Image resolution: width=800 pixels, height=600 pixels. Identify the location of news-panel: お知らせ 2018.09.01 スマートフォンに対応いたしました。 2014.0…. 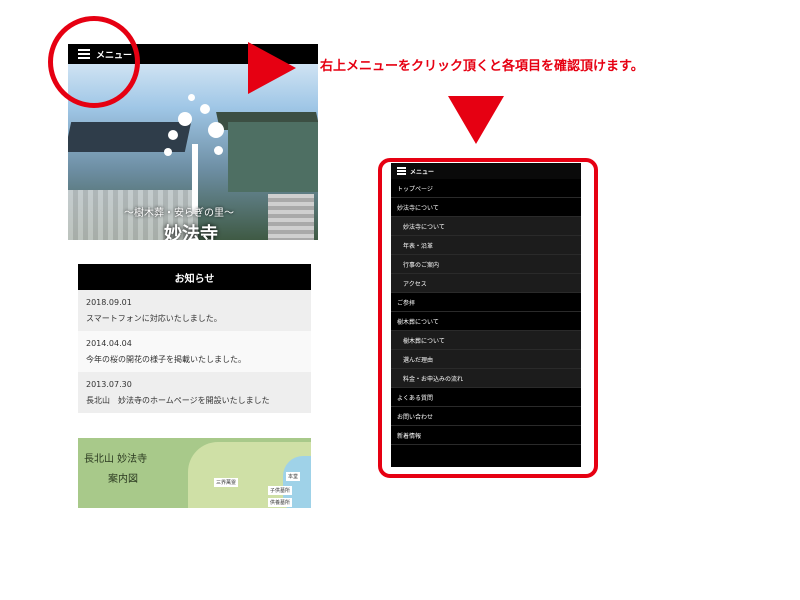
(194, 338).